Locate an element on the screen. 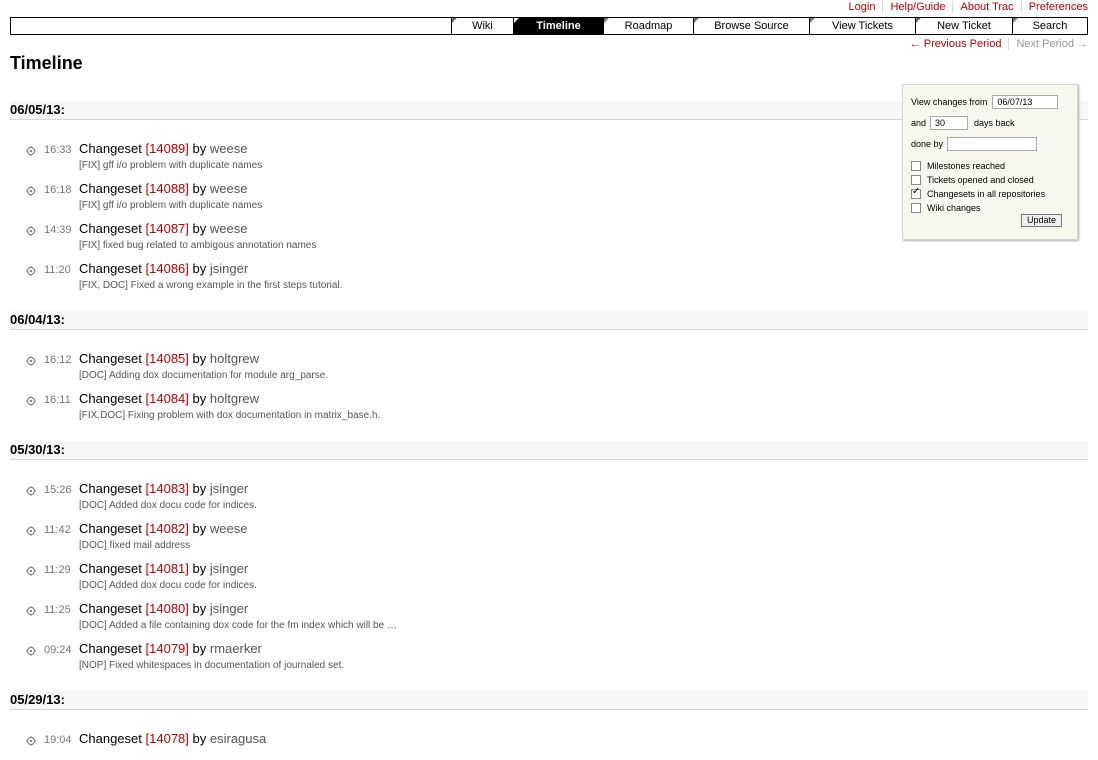 This screenshot has width=1098, height=760. entry-title: Changeset [14082] by weese is located at coordinates (163, 528).